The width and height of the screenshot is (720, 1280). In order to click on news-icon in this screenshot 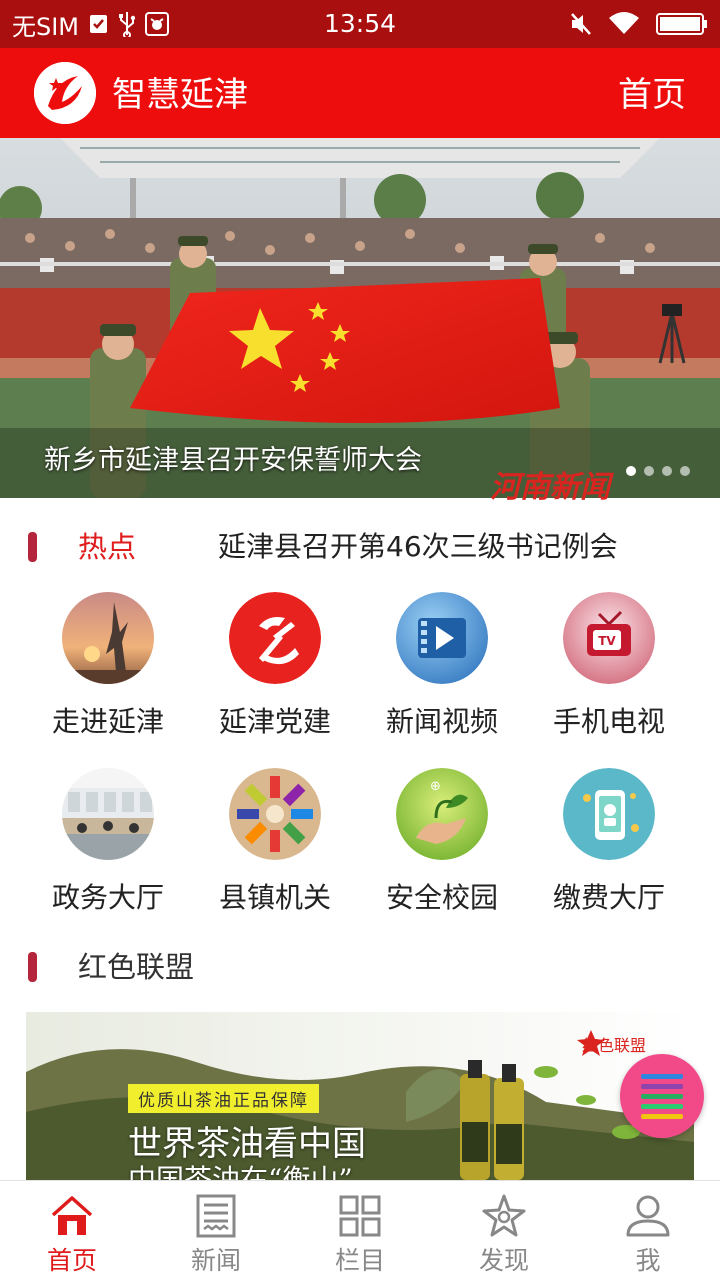, I will do `click(216, 1216)`.